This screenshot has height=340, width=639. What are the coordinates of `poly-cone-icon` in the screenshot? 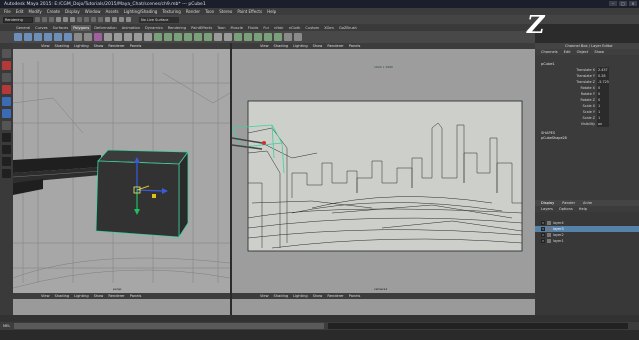 It's located at (48, 37).